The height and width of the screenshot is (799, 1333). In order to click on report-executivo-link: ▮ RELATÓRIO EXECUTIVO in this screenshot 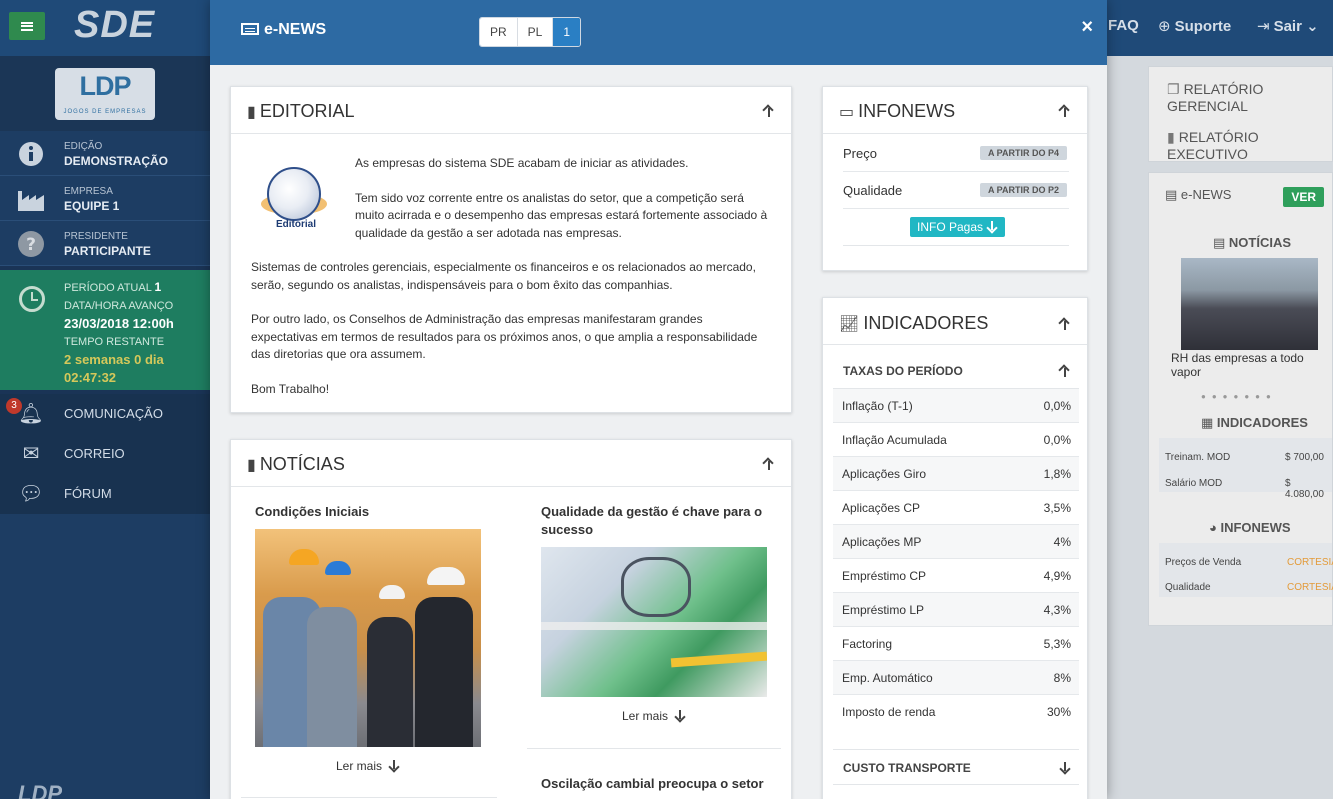, I will do `click(1249, 145)`.